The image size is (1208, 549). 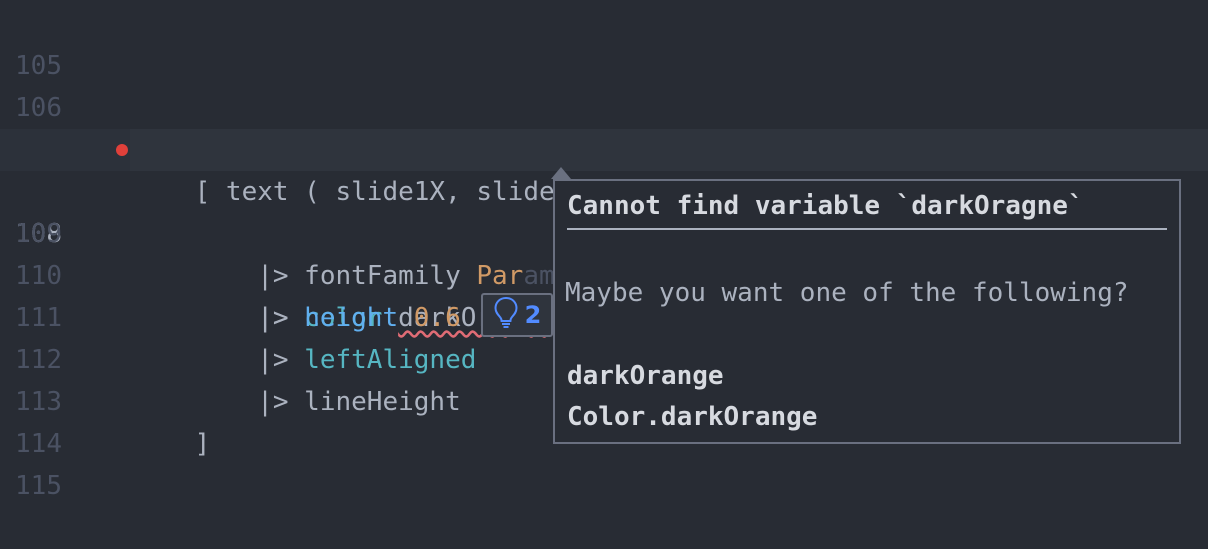 What do you see at coordinates (692, 417) in the screenshot?
I see `suggestion-item: Color.darkOrange` at bounding box center [692, 417].